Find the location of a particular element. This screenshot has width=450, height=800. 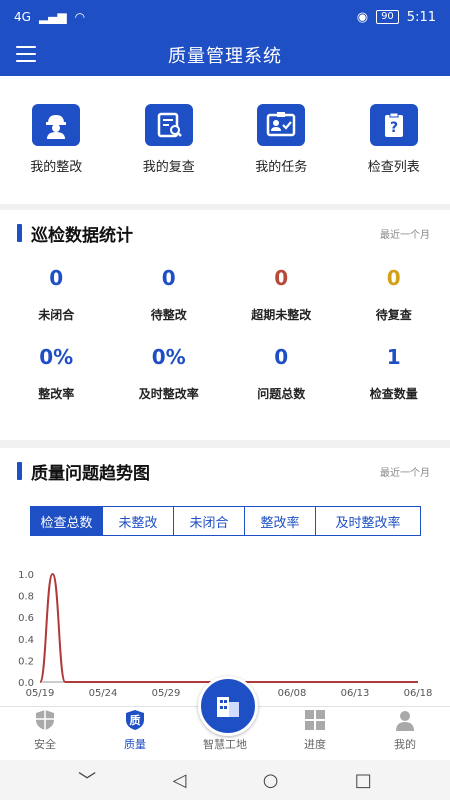

card-header: 质量问题趋势图 最近一个月 is located at coordinates (225, 471).